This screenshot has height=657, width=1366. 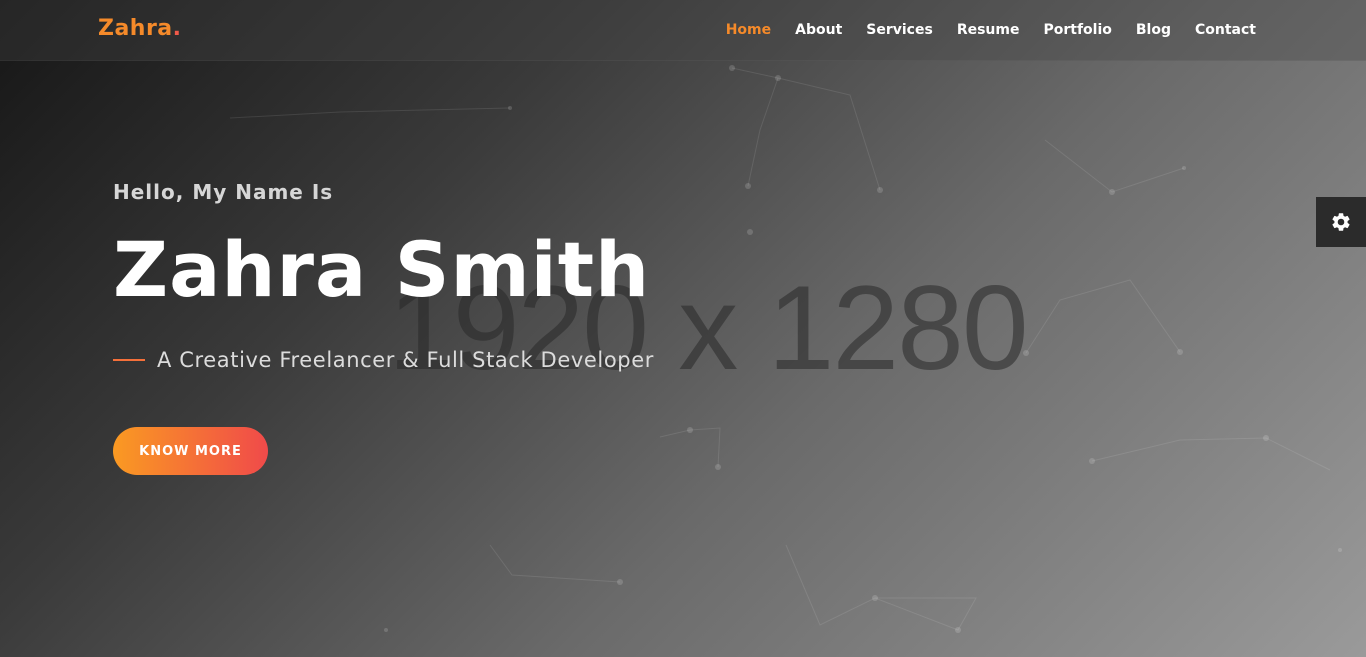 What do you see at coordinates (1225, 30) in the screenshot?
I see `nav-item-contact: Contact` at bounding box center [1225, 30].